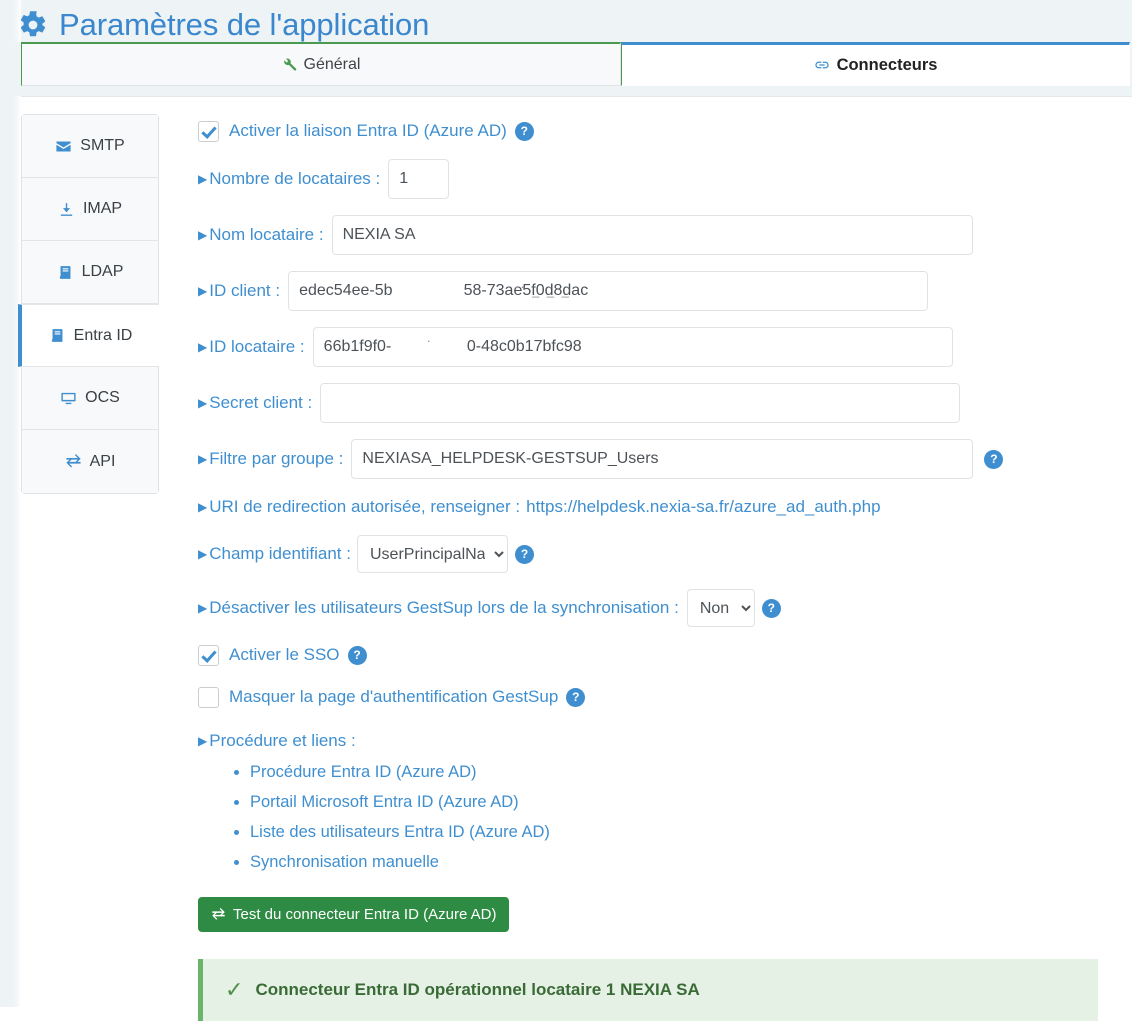 Image resolution: width=1132 pixels, height=1021 pixels. I want to click on tenant-id-input, so click(632, 347).